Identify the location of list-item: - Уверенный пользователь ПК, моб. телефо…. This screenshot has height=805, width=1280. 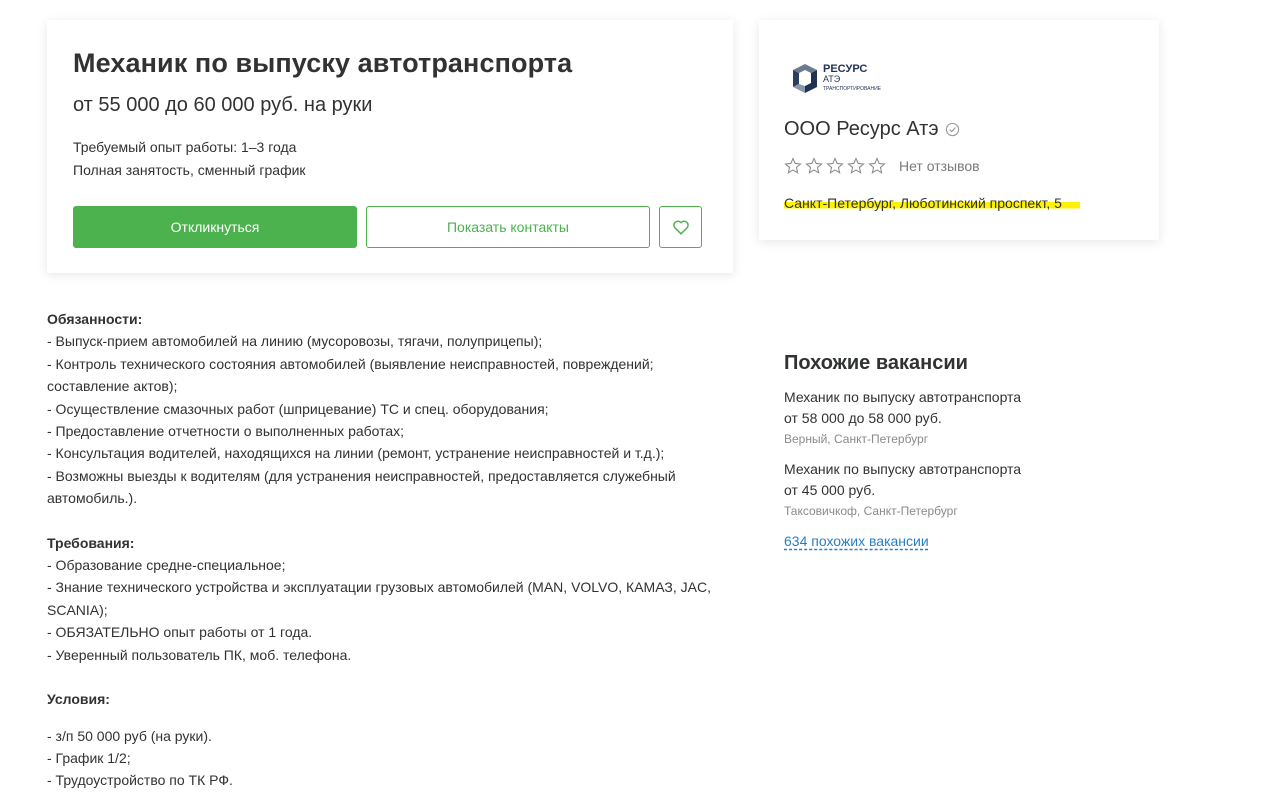
(199, 654).